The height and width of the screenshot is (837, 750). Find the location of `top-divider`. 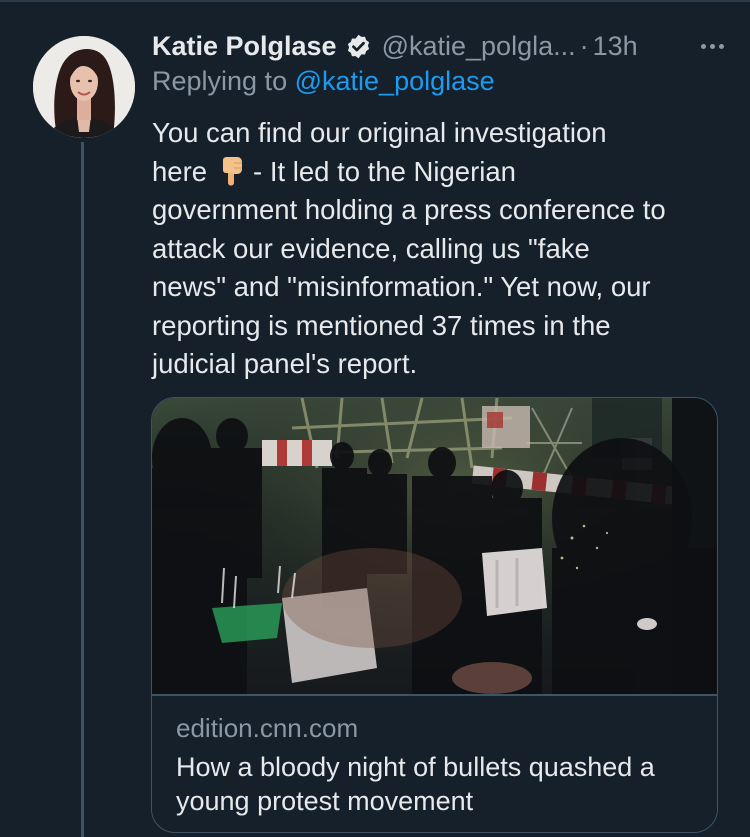

top-divider is located at coordinates (375, 1).